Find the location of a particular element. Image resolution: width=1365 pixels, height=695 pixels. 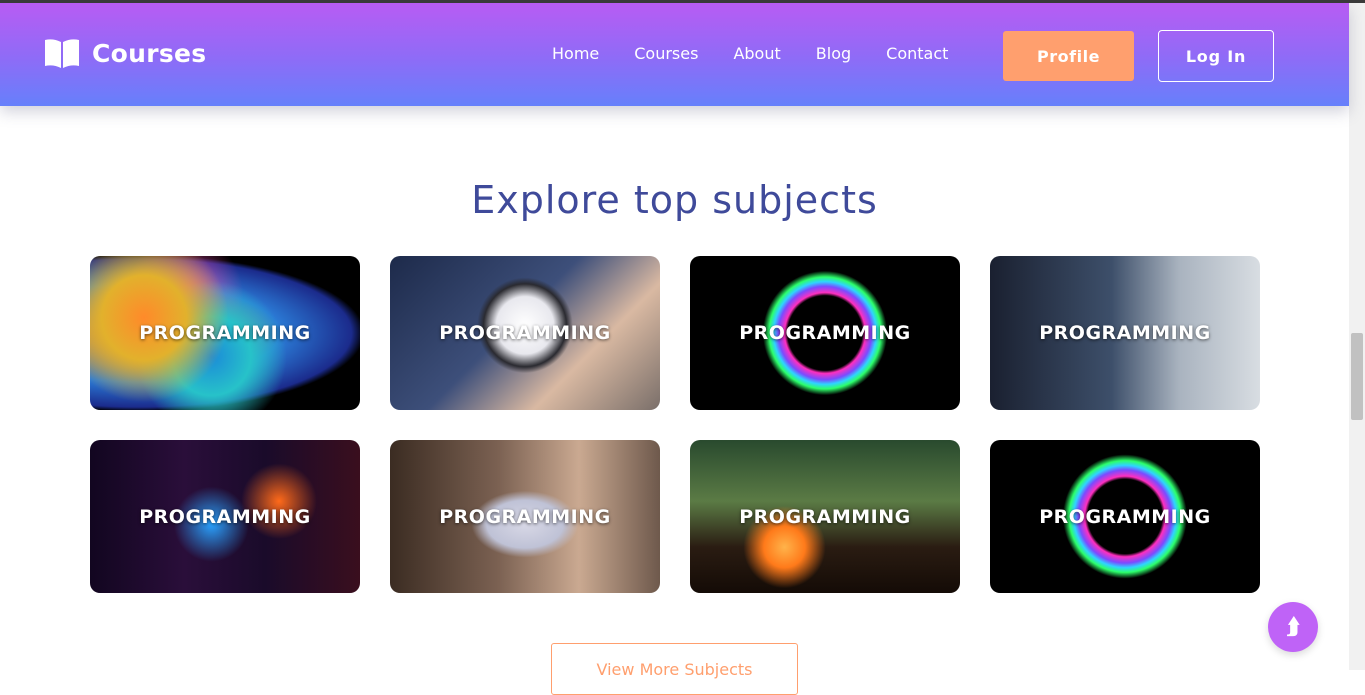

login-button: Log In is located at coordinates (1216, 56).